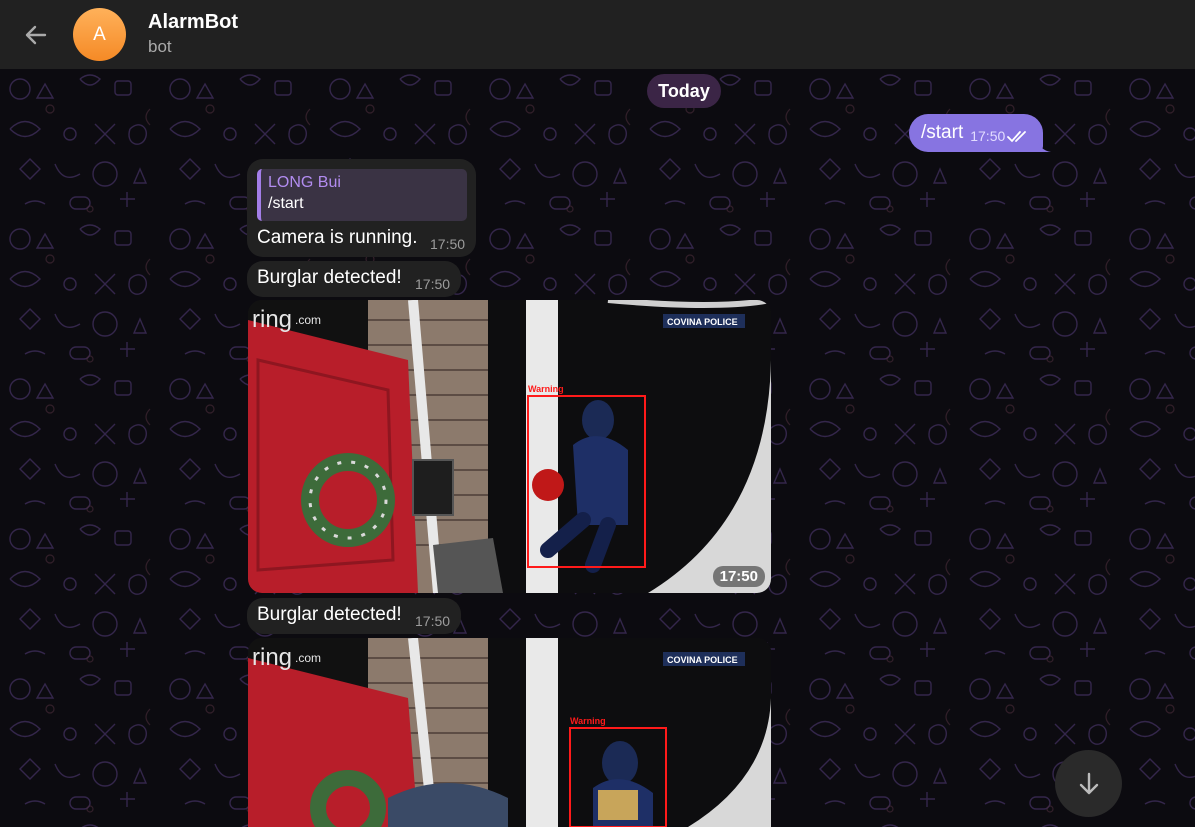 This screenshot has width=1195, height=827. I want to click on avatar-initial: A, so click(99, 34).